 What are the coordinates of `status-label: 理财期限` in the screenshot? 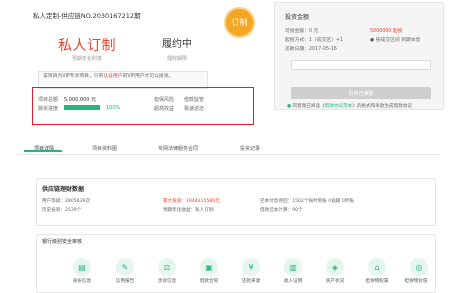 It's located at (177, 59).